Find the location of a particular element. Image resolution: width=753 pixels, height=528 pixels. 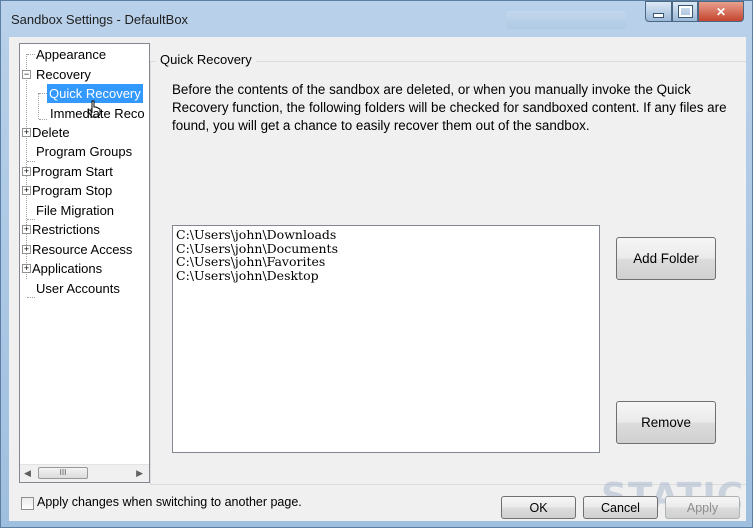

list-item: C:\Users\john\Downloads is located at coordinates (387, 235).